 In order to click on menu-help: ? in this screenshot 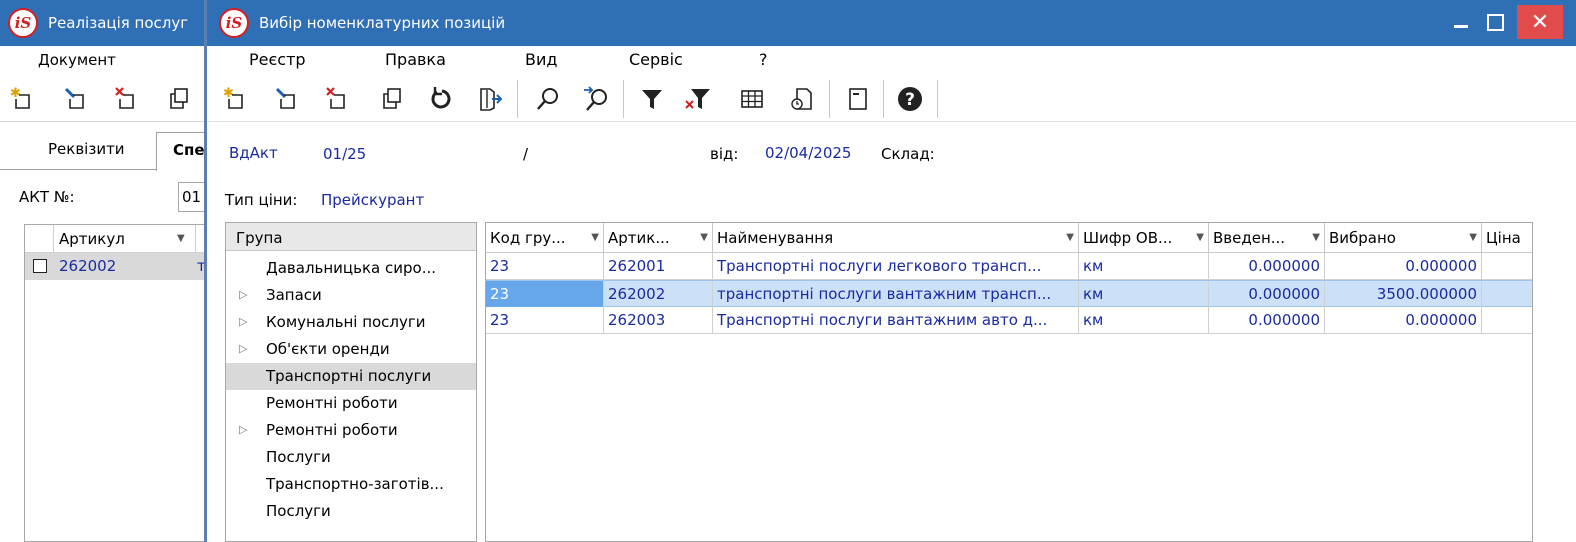, I will do `click(763, 59)`.